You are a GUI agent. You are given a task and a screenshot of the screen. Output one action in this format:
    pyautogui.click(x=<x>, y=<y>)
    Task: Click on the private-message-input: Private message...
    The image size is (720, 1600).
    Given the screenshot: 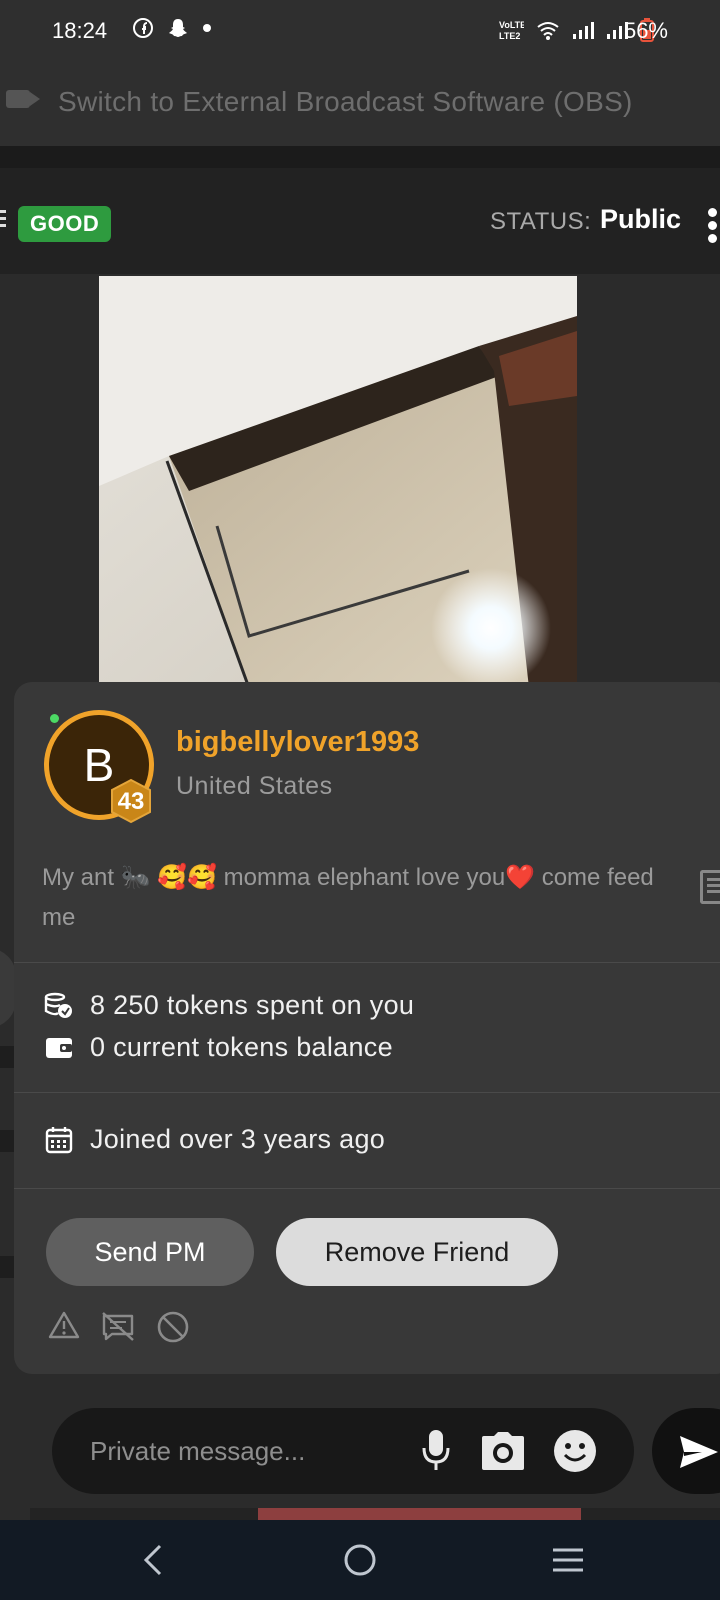 What is the action you would take?
    pyautogui.click(x=343, y=1451)
    